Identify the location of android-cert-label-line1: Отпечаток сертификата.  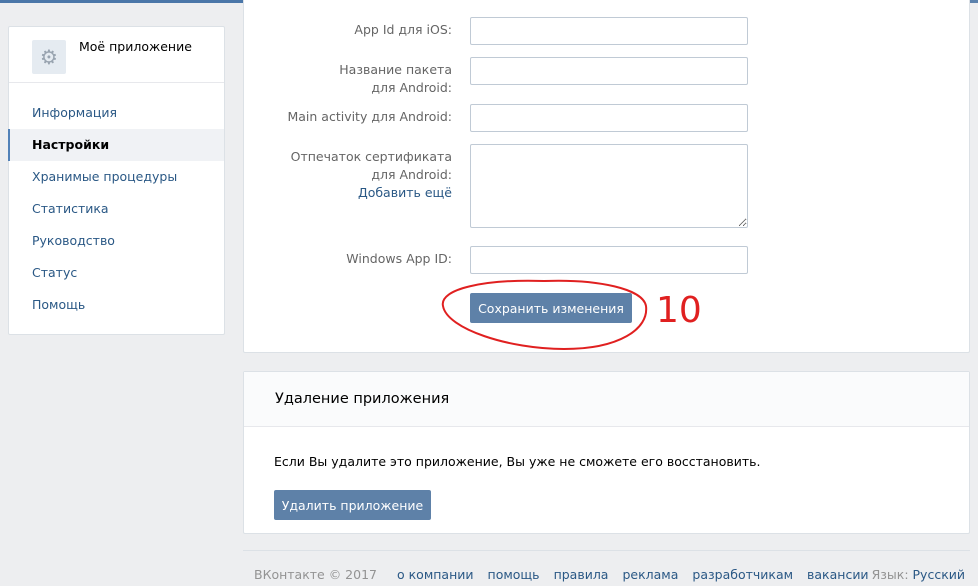
(371, 156).